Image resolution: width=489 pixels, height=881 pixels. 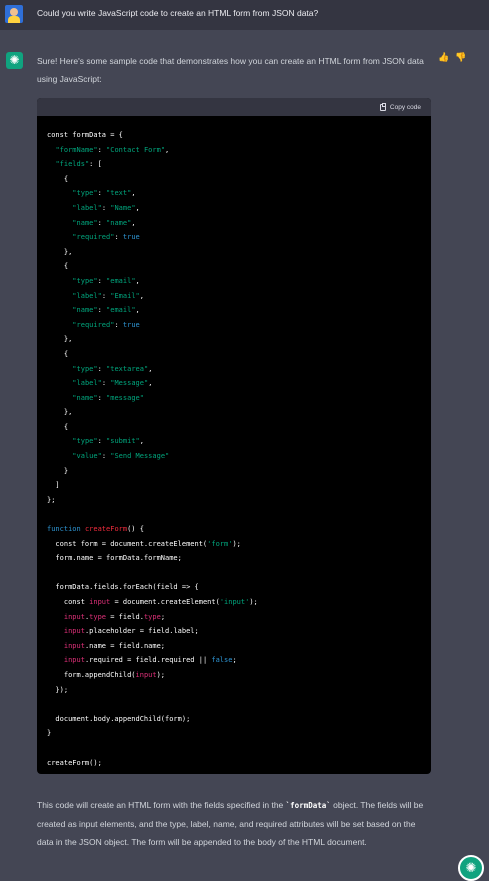 What do you see at coordinates (95, 529) in the screenshot?
I see `code-line: function createForm() {` at bounding box center [95, 529].